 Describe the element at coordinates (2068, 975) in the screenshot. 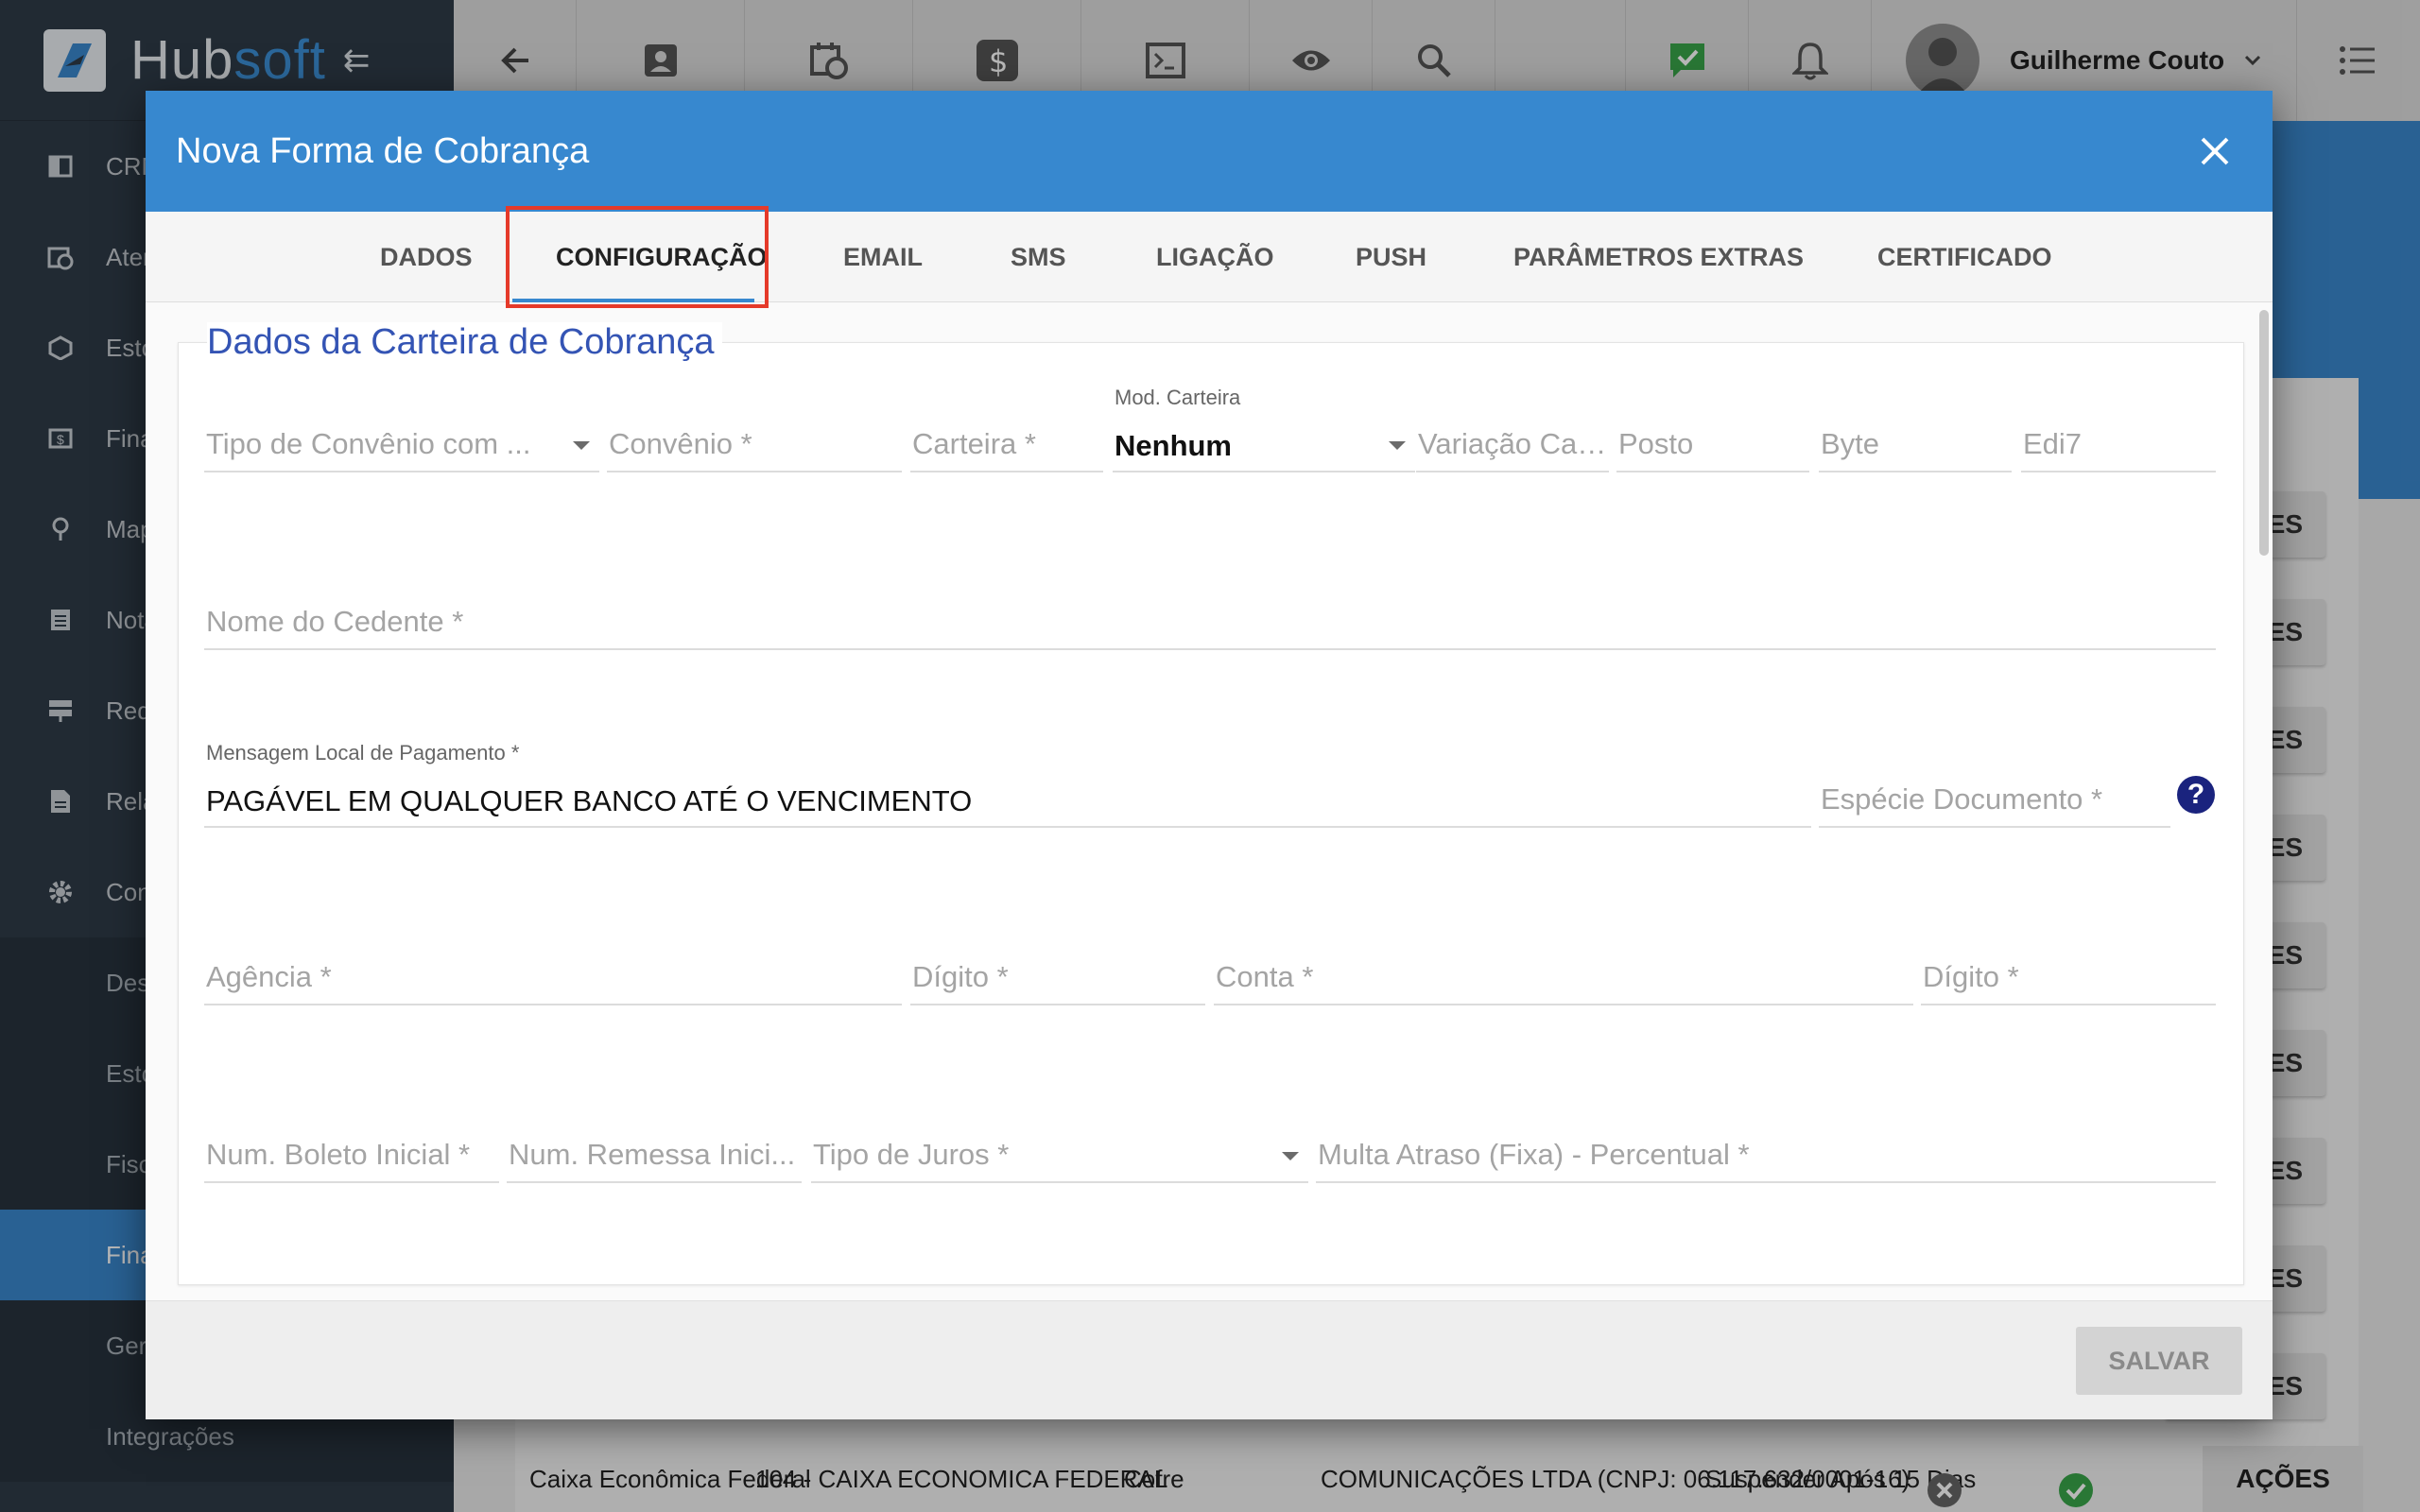

I see `digito-conta-field: Dígito *` at that location.